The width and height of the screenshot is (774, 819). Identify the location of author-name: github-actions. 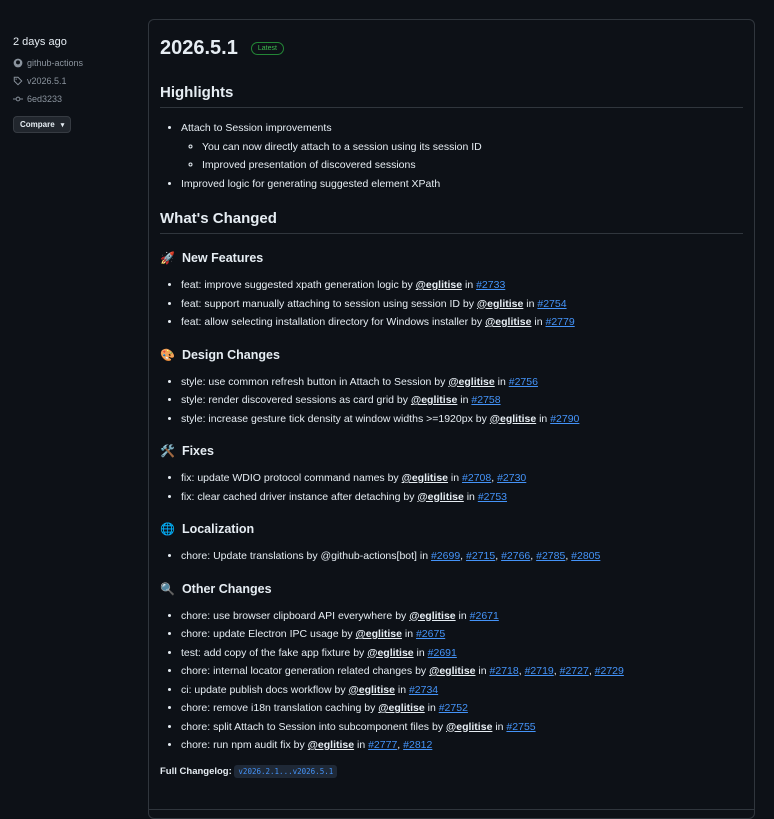
(55, 63).